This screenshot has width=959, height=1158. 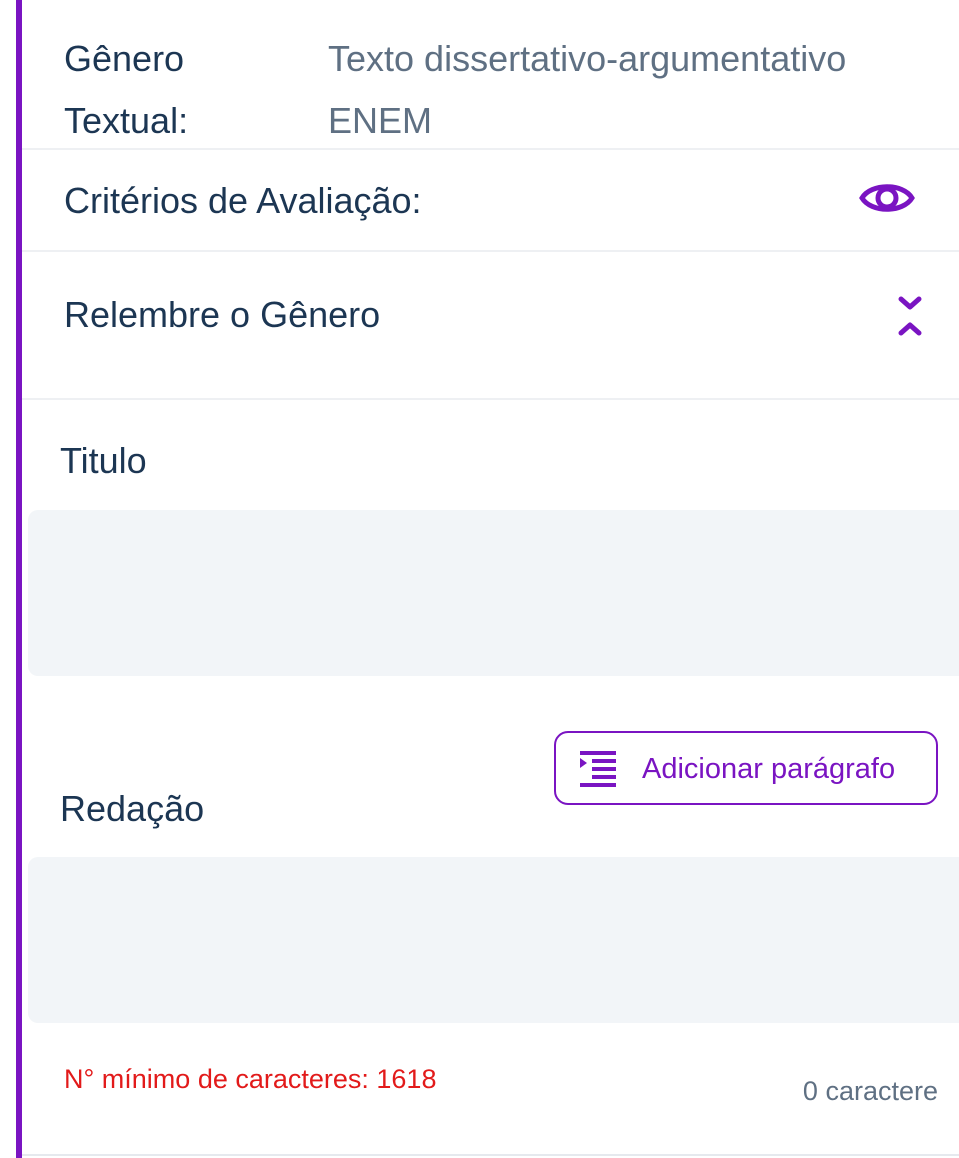 I want to click on genre-label: Gênero Textual:, so click(x=126, y=89).